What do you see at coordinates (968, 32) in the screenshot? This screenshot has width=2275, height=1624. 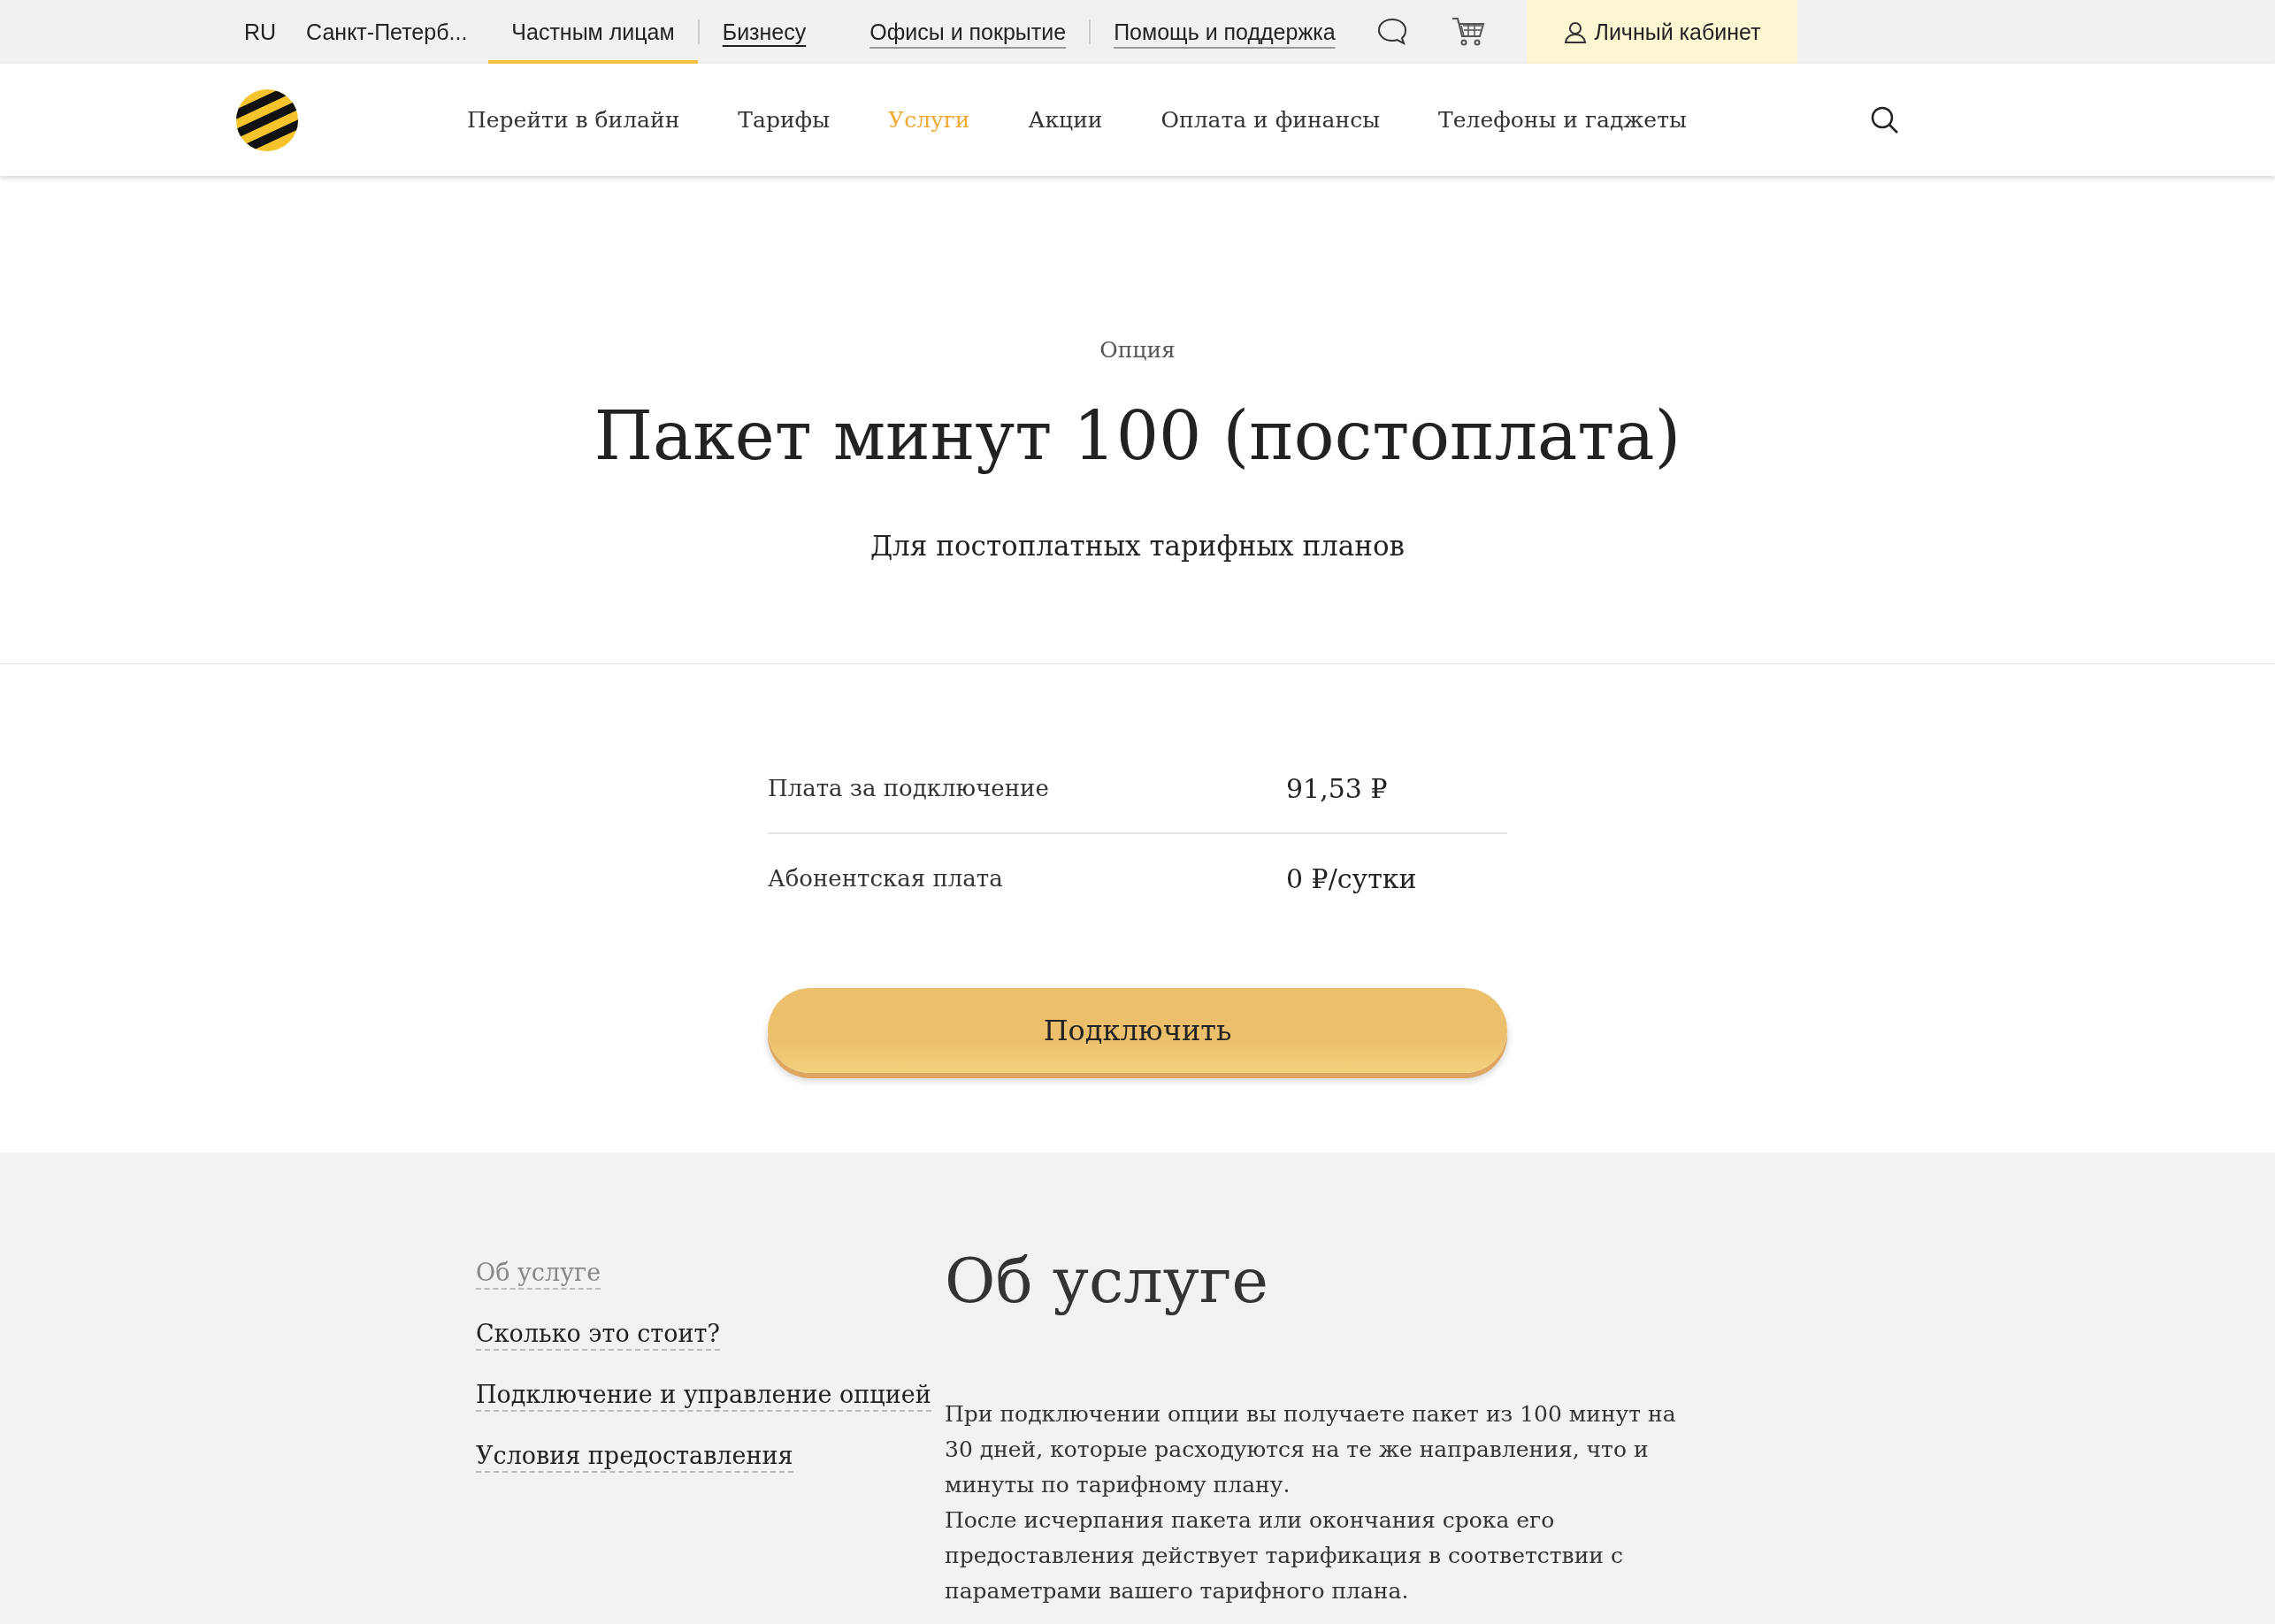 I see `top-link: Офисы и покрытие` at bounding box center [968, 32].